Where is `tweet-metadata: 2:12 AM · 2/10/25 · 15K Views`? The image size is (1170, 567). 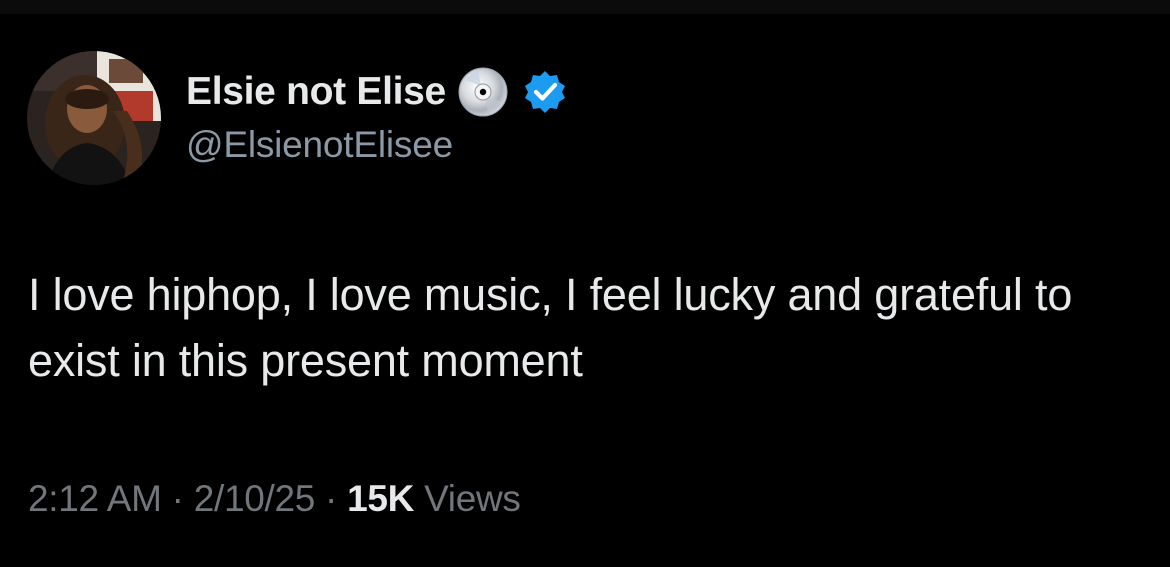 tweet-metadata: 2:12 AM · 2/10/25 · 15K Views is located at coordinates (274, 499).